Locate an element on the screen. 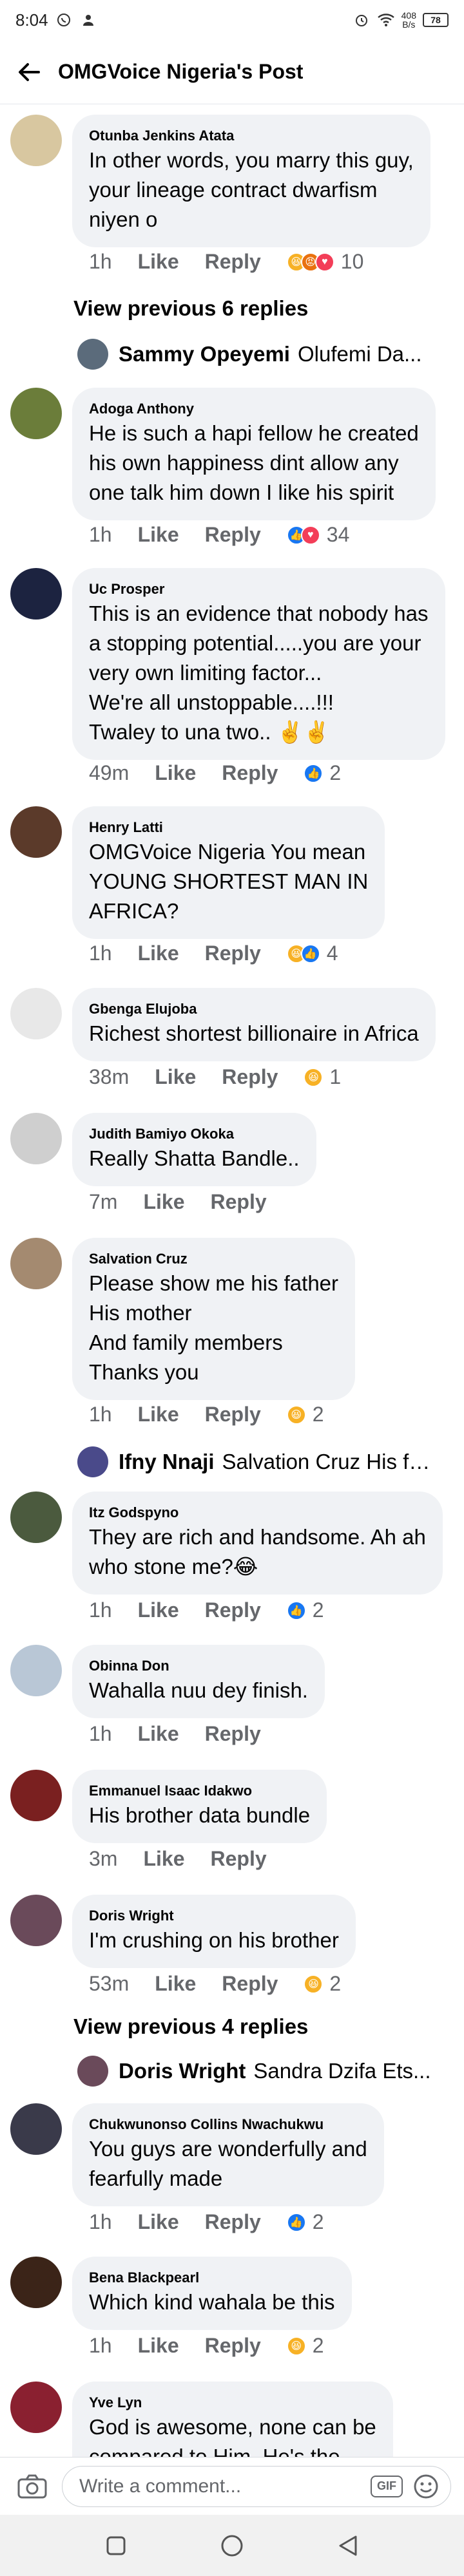 Image resolution: width=464 pixels, height=2576 pixels. reactions-summary: 😆 👍 4 is located at coordinates (312, 953).